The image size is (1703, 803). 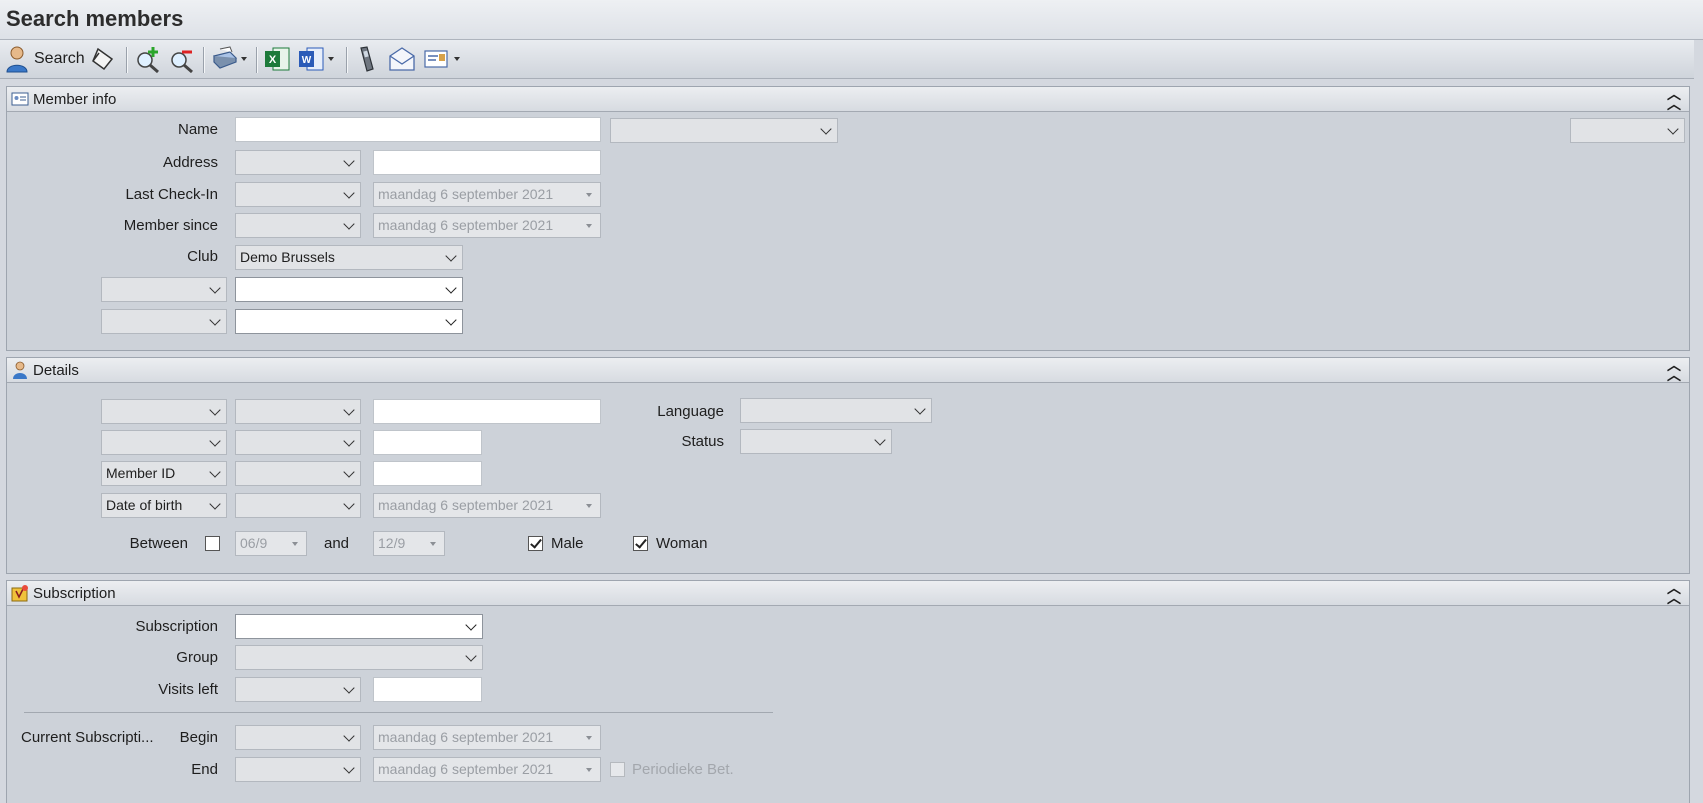 I want to click on last-checkin-operator-combo, so click(x=298, y=194).